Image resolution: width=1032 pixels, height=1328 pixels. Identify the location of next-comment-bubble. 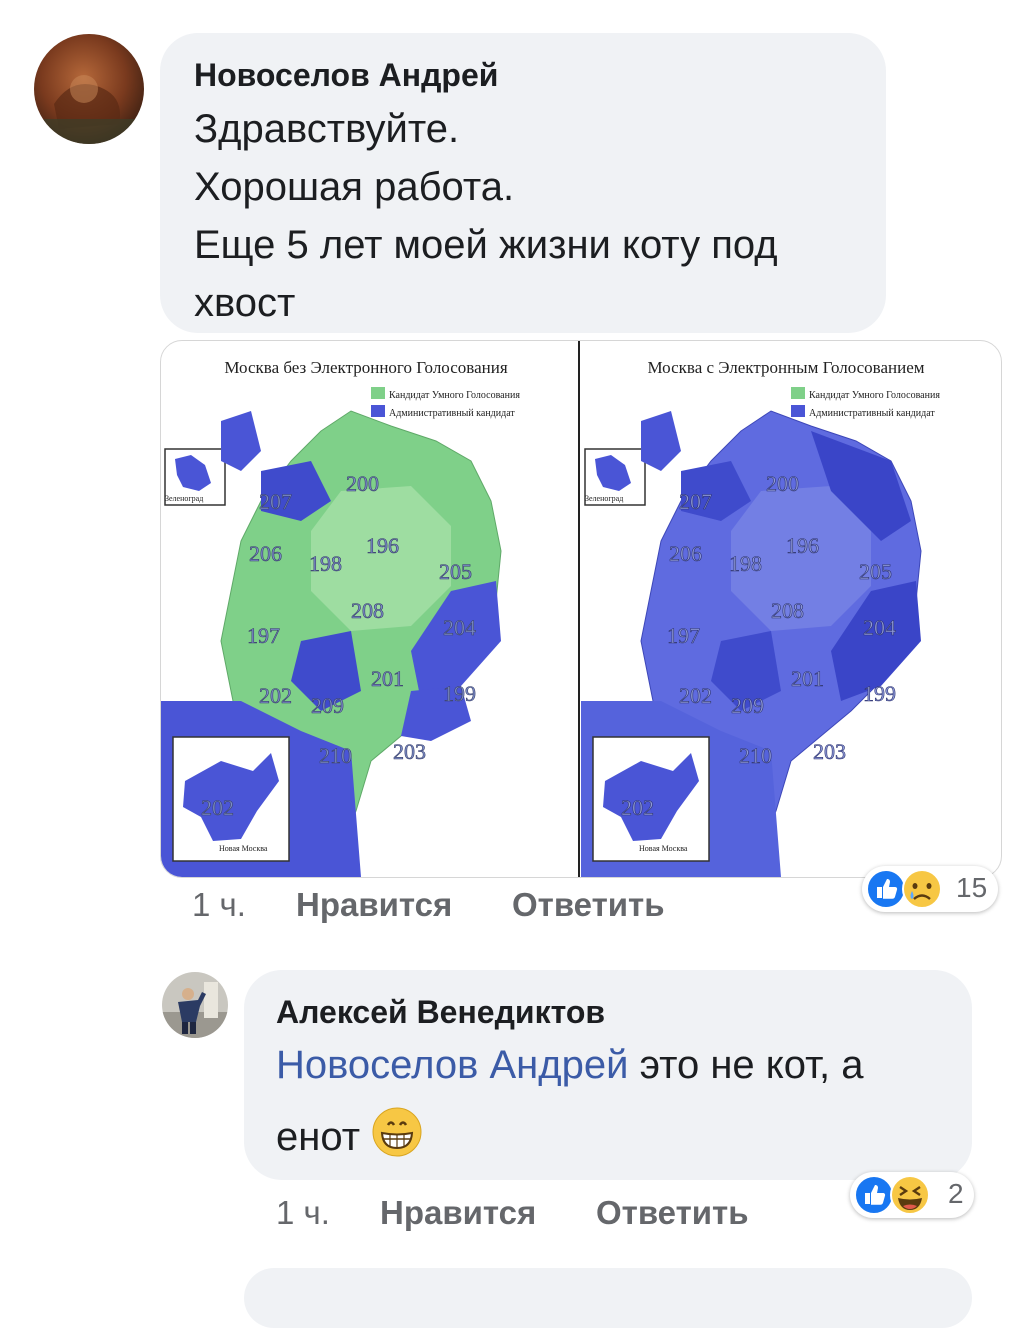
(608, 1298).